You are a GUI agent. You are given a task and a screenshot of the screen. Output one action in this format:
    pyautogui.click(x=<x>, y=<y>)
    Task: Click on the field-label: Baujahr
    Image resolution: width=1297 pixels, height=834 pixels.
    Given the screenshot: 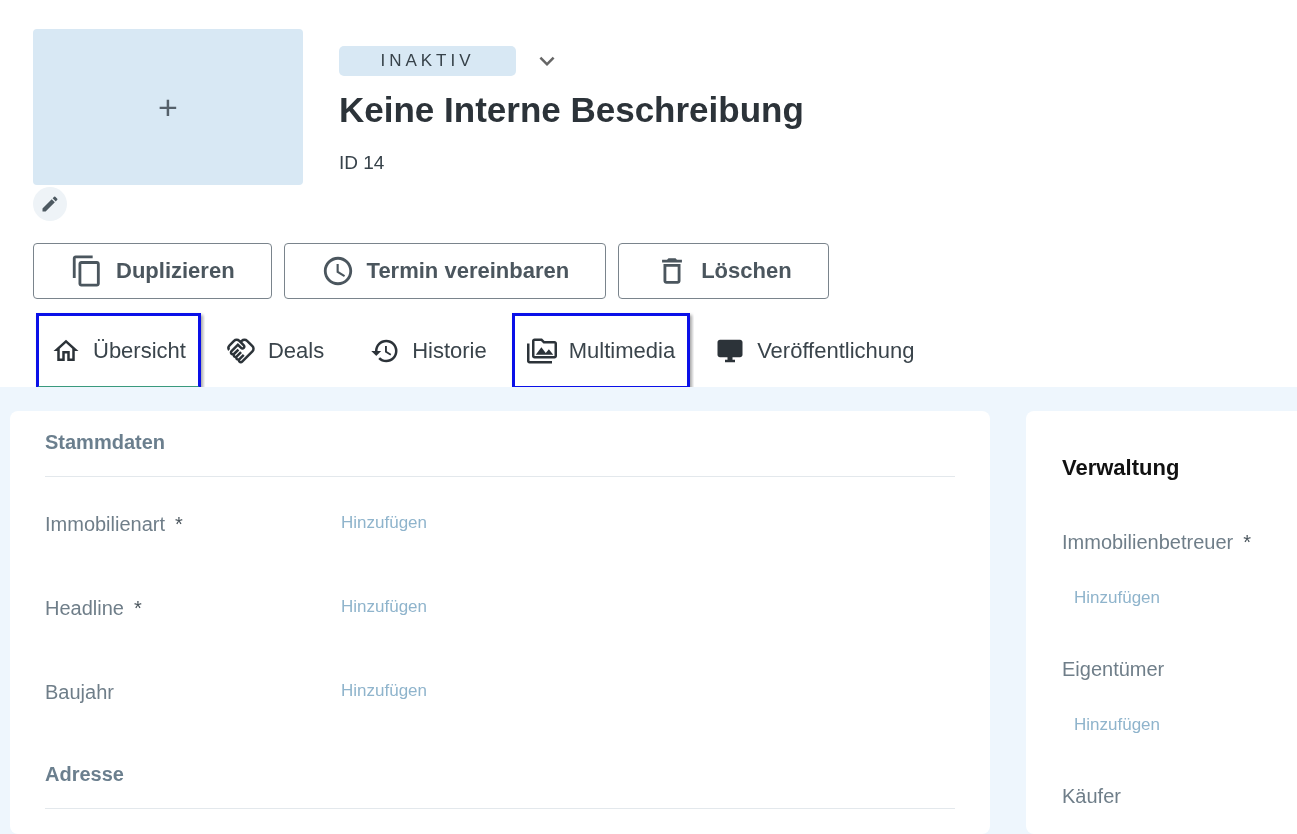 What is the action you would take?
    pyautogui.click(x=79, y=692)
    